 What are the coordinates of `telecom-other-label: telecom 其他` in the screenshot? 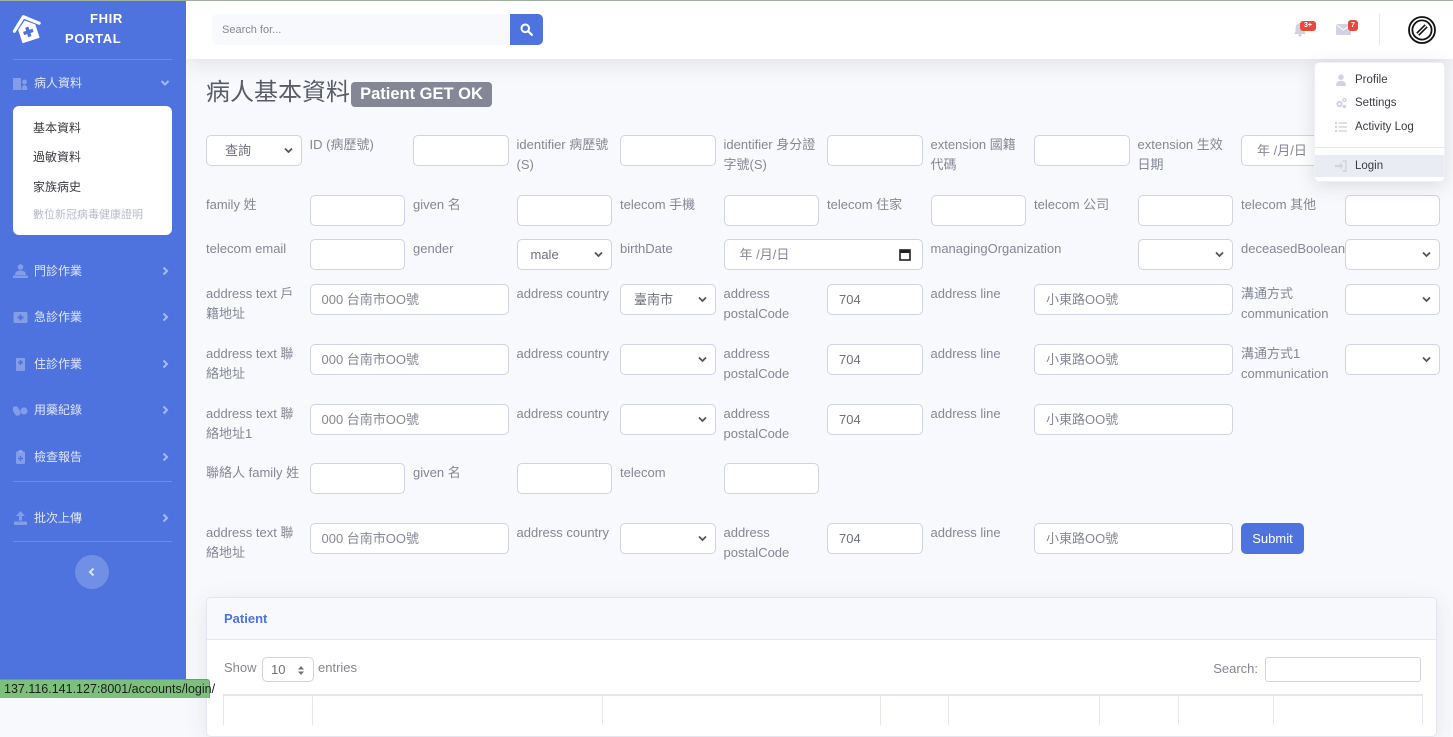 It's located at (1279, 204).